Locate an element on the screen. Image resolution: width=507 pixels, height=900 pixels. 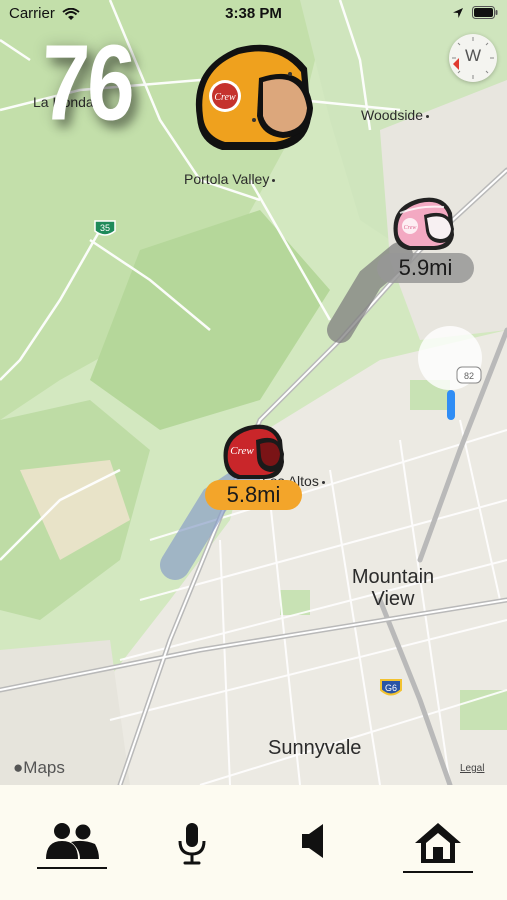
home-icon is located at coordinates (438, 843).